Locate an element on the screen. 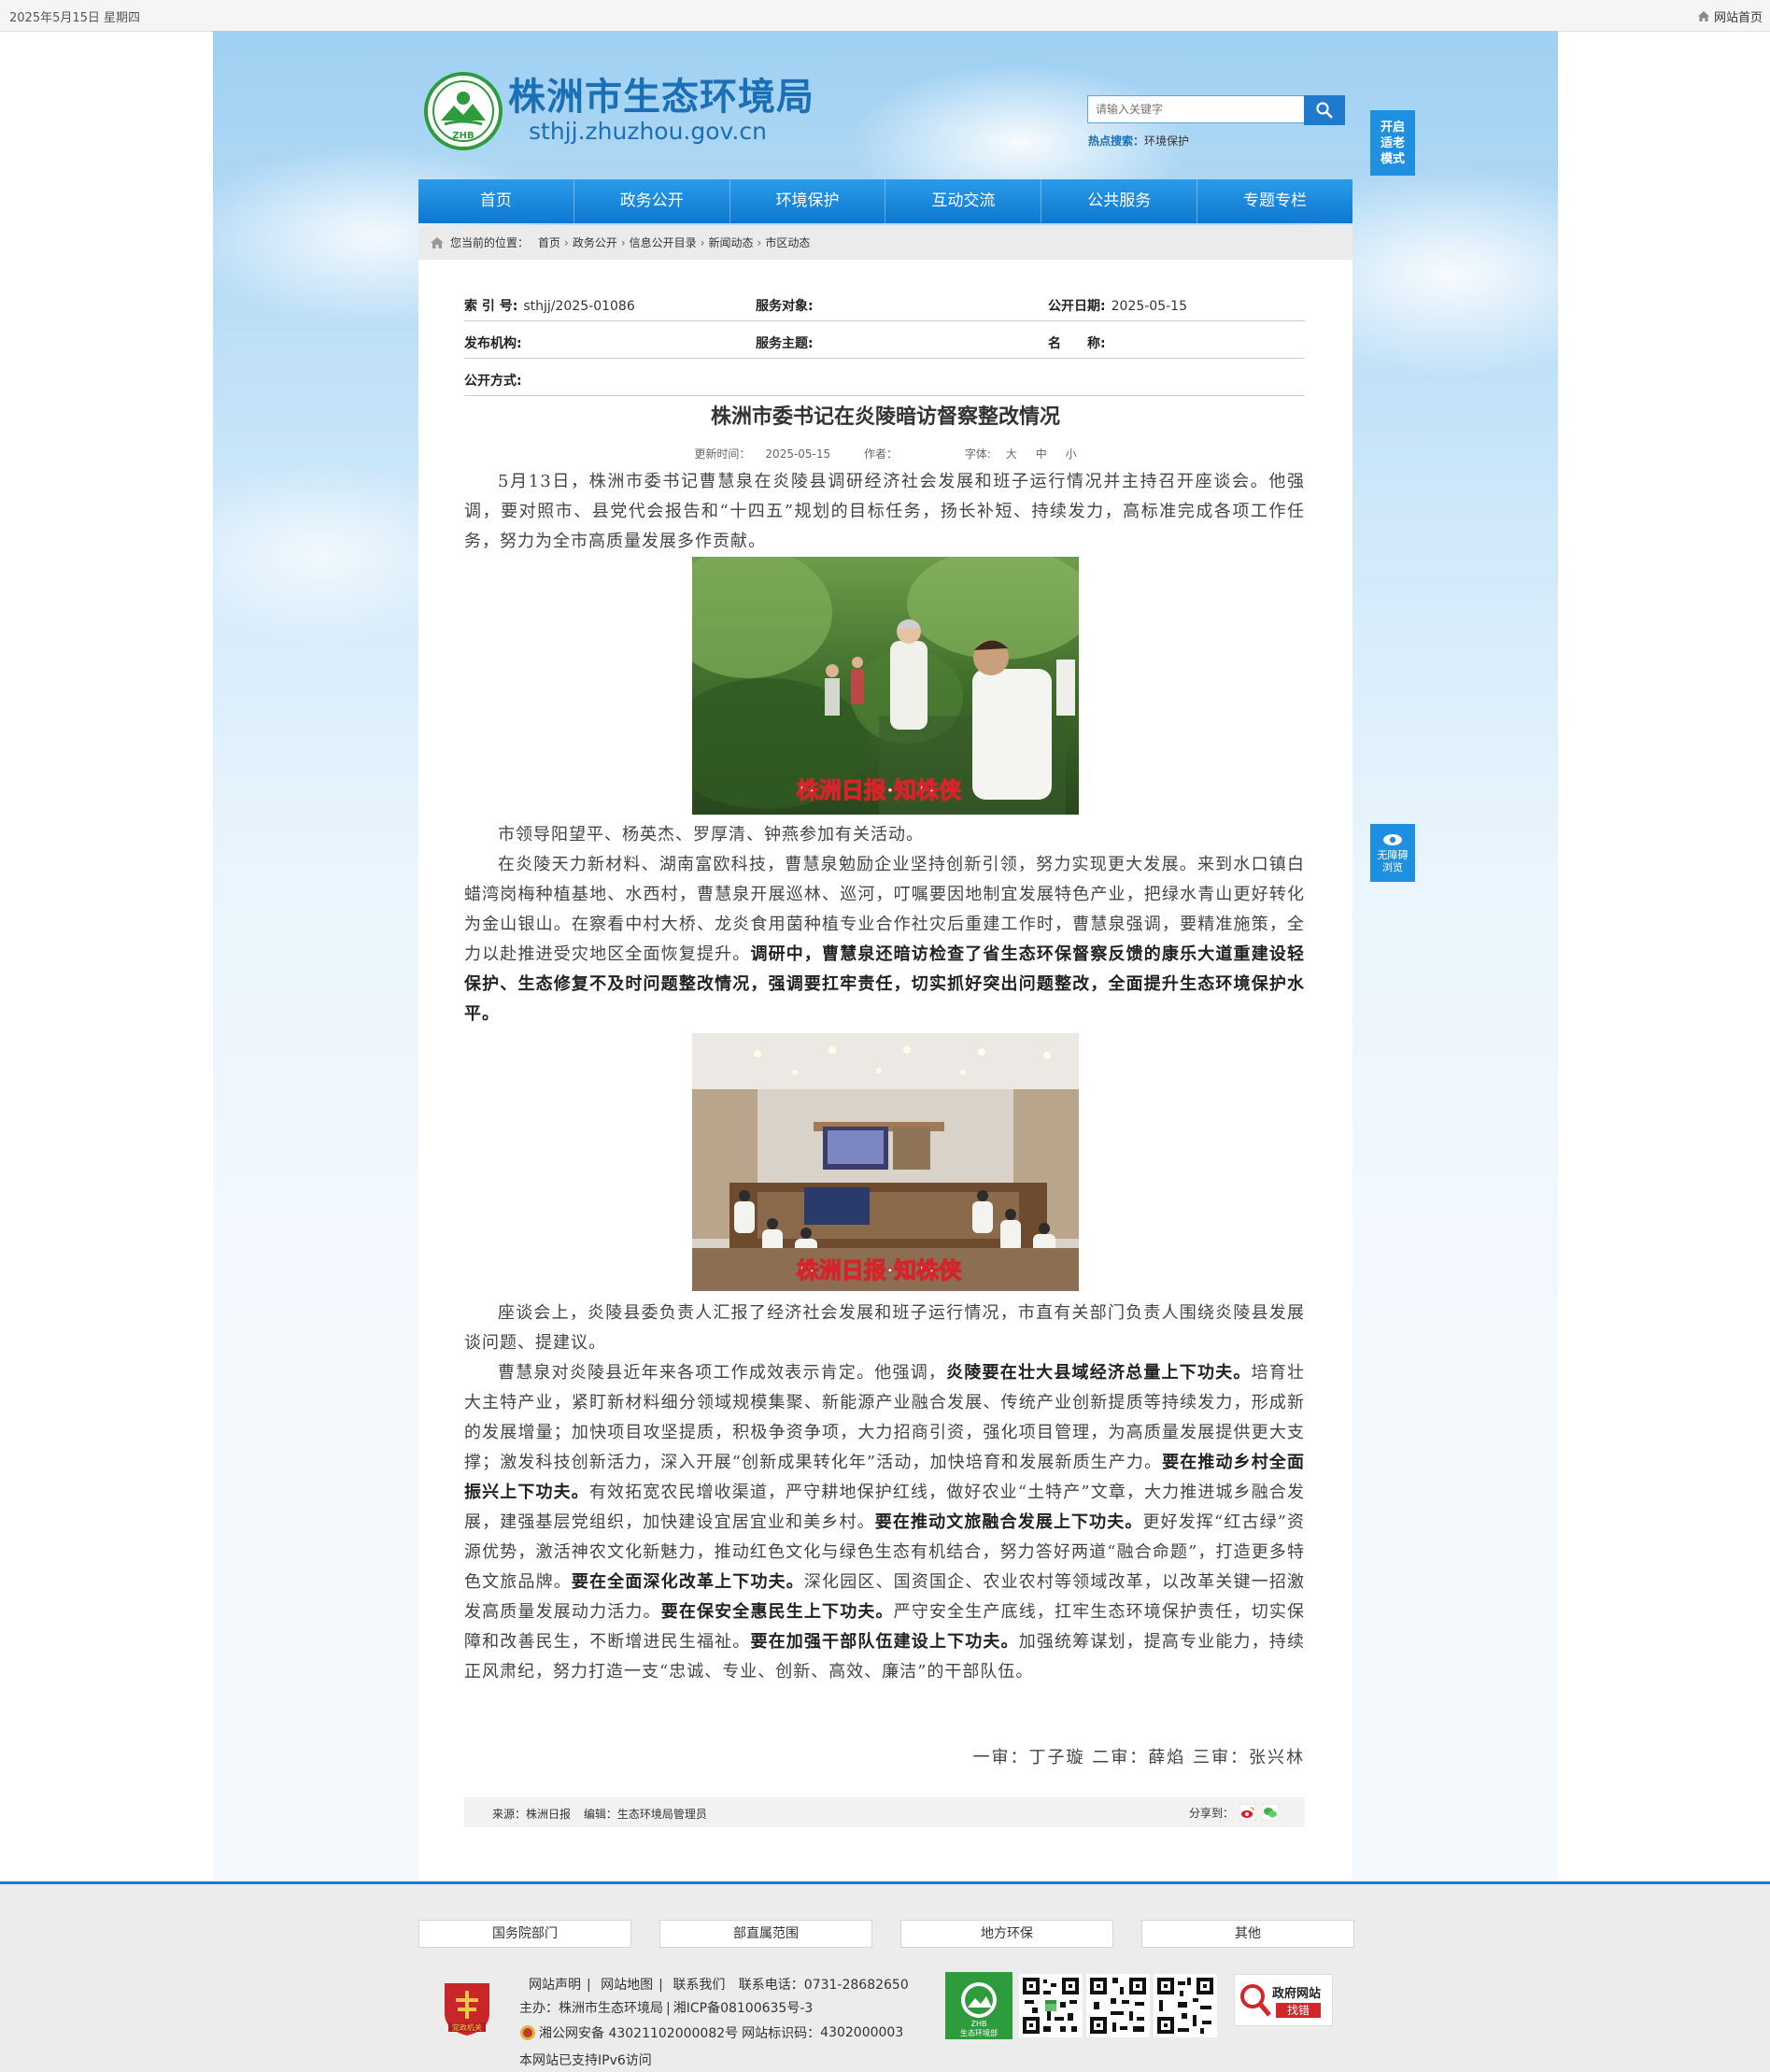 Image resolution: width=1770 pixels, height=2072 pixels. index-label: 索 引 号: is located at coordinates (491, 306).